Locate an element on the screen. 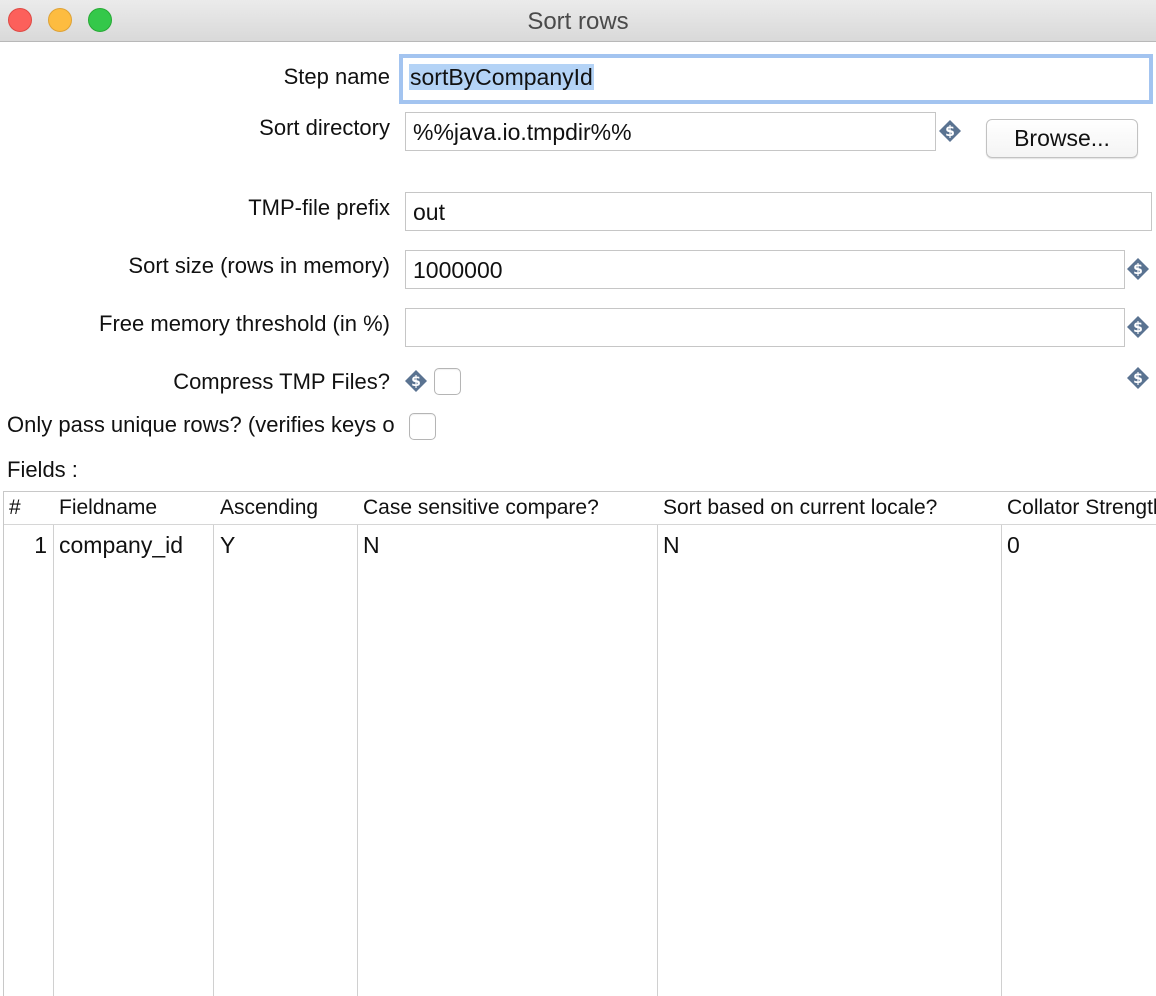  tmp-prefix-input: out is located at coordinates (778, 211).